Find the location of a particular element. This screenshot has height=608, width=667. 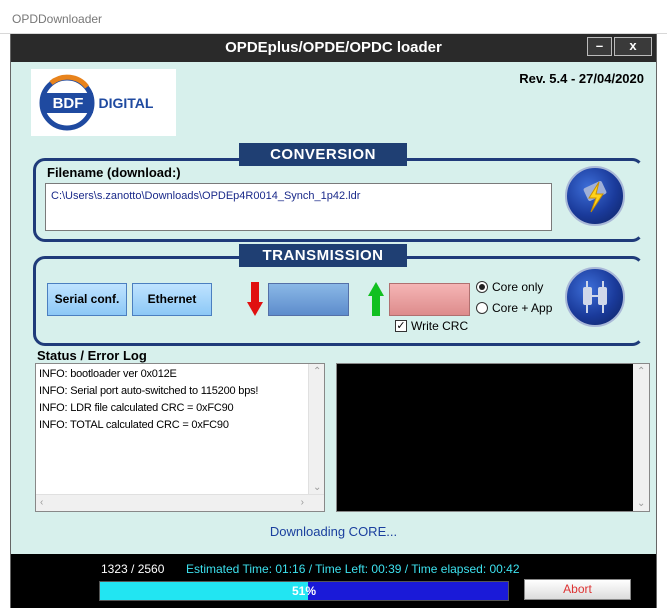

radio-core-app: Core + App is located at coordinates (514, 308).